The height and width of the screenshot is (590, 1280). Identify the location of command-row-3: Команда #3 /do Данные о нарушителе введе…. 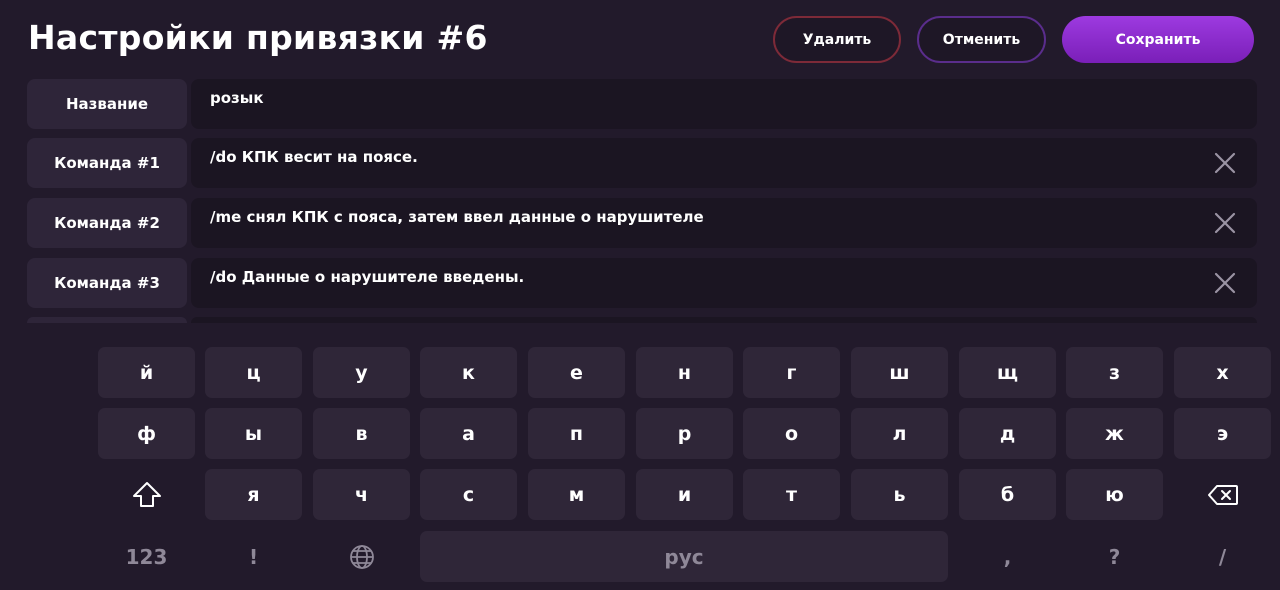
(642, 283).